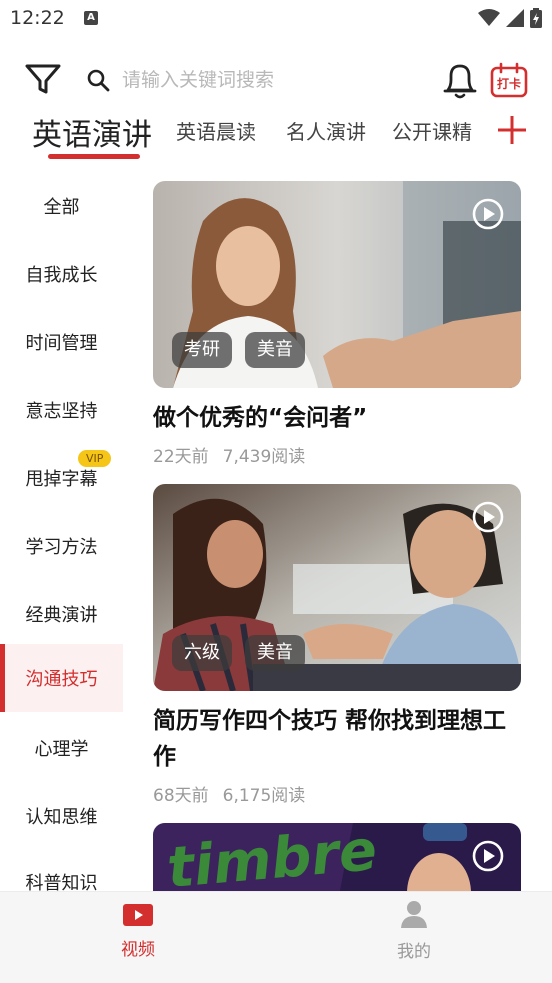 The height and width of the screenshot is (983, 552). I want to click on sidebar-item-psychology: 心理学, so click(61, 748).